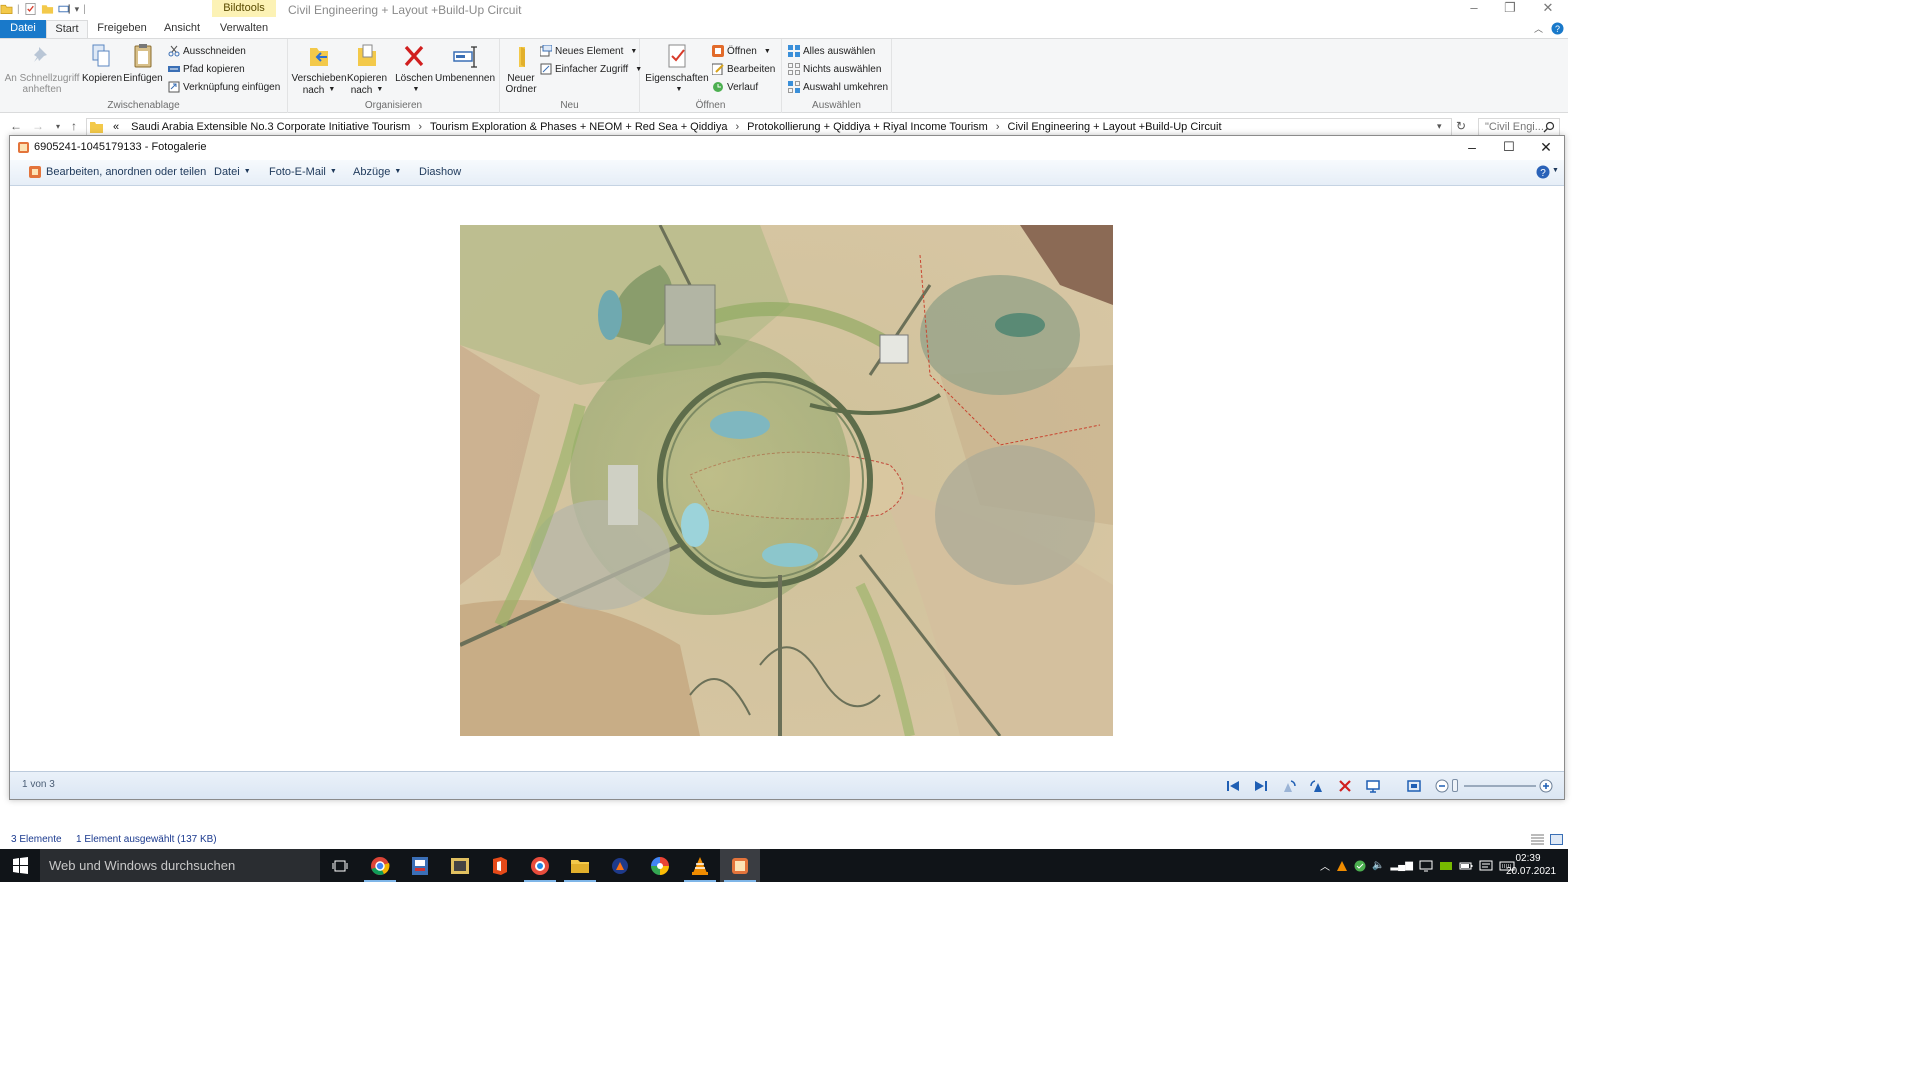  What do you see at coordinates (420, 865) in the screenshot?
I see `pdf-viewer-app-icon` at bounding box center [420, 865].